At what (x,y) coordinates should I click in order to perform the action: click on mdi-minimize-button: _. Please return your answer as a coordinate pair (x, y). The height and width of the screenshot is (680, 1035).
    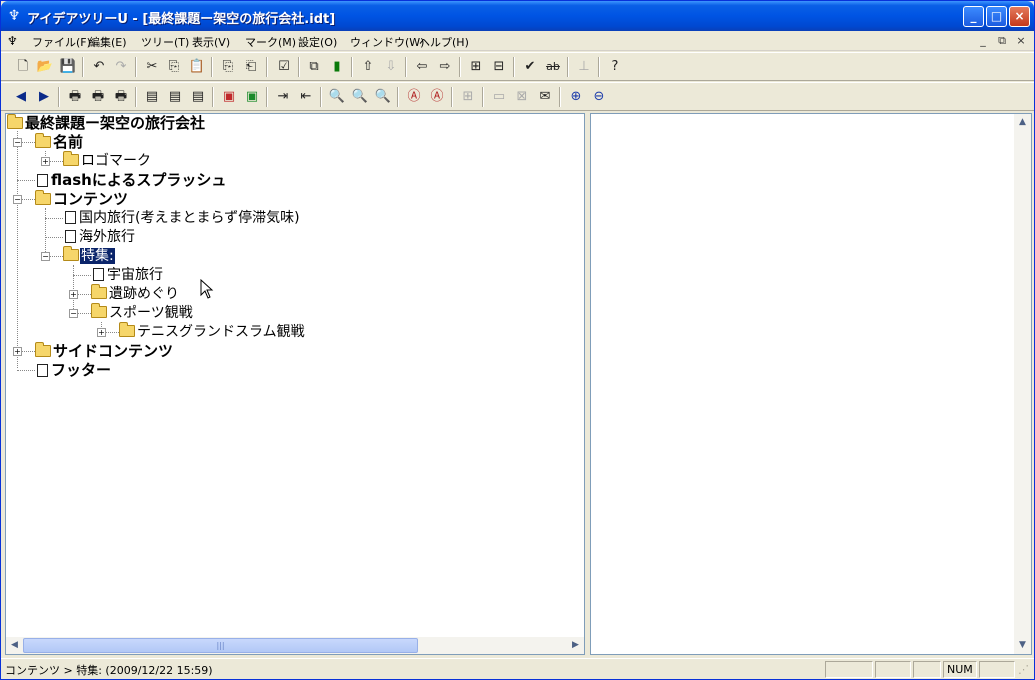
    Looking at the image, I should click on (983, 41).